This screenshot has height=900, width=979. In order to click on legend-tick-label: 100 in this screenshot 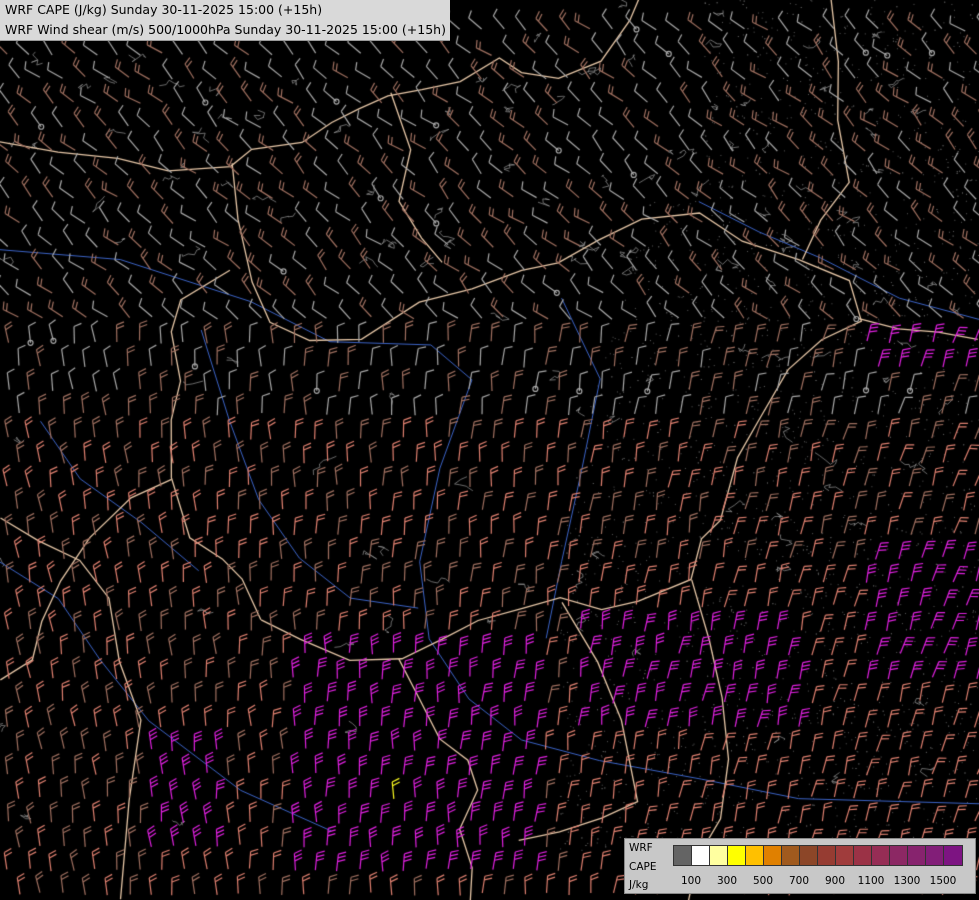, I will do `click(691, 881)`.